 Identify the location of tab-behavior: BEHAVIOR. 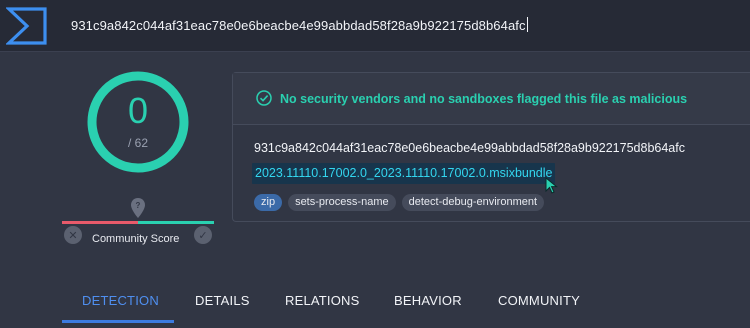
(428, 300).